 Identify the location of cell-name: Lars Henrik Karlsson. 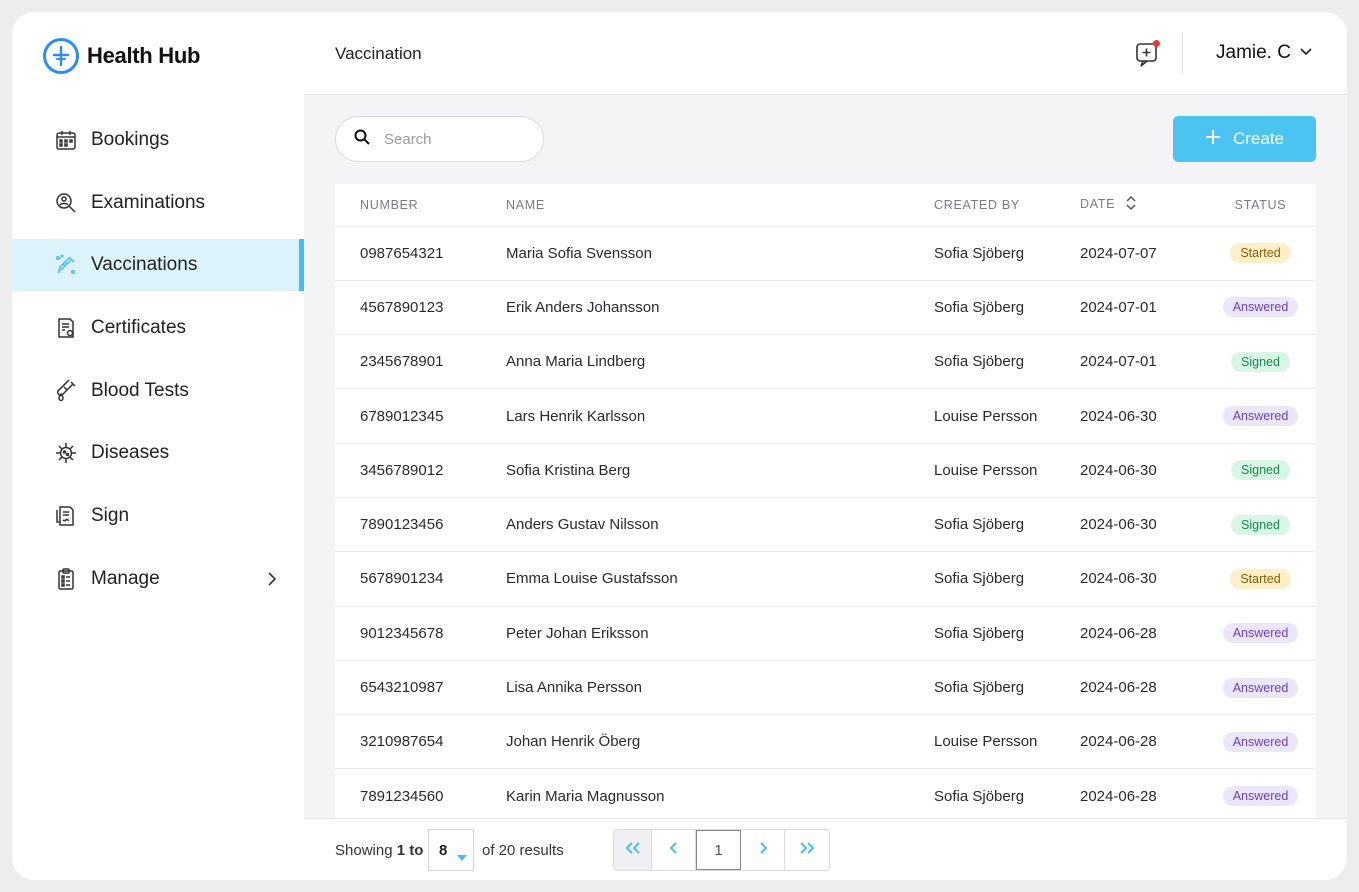
(720, 416).